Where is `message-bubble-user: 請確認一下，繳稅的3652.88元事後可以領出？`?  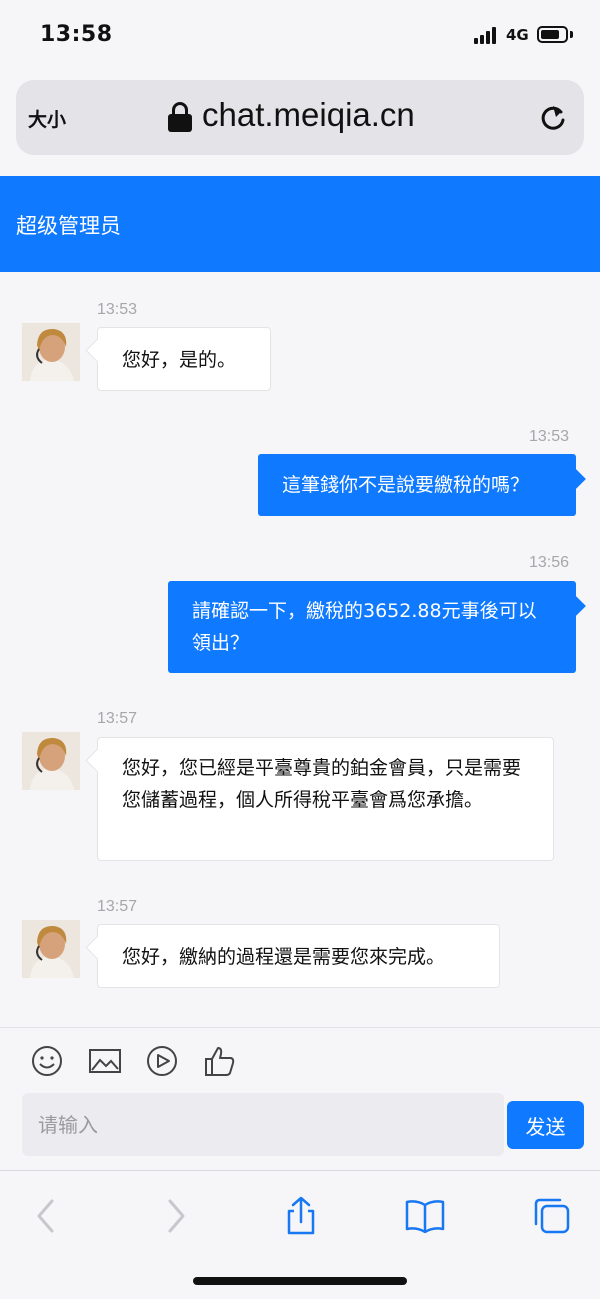
message-bubble-user: 請確認一下，繳稅的3652.88元事後可以領出？ is located at coordinates (372, 627).